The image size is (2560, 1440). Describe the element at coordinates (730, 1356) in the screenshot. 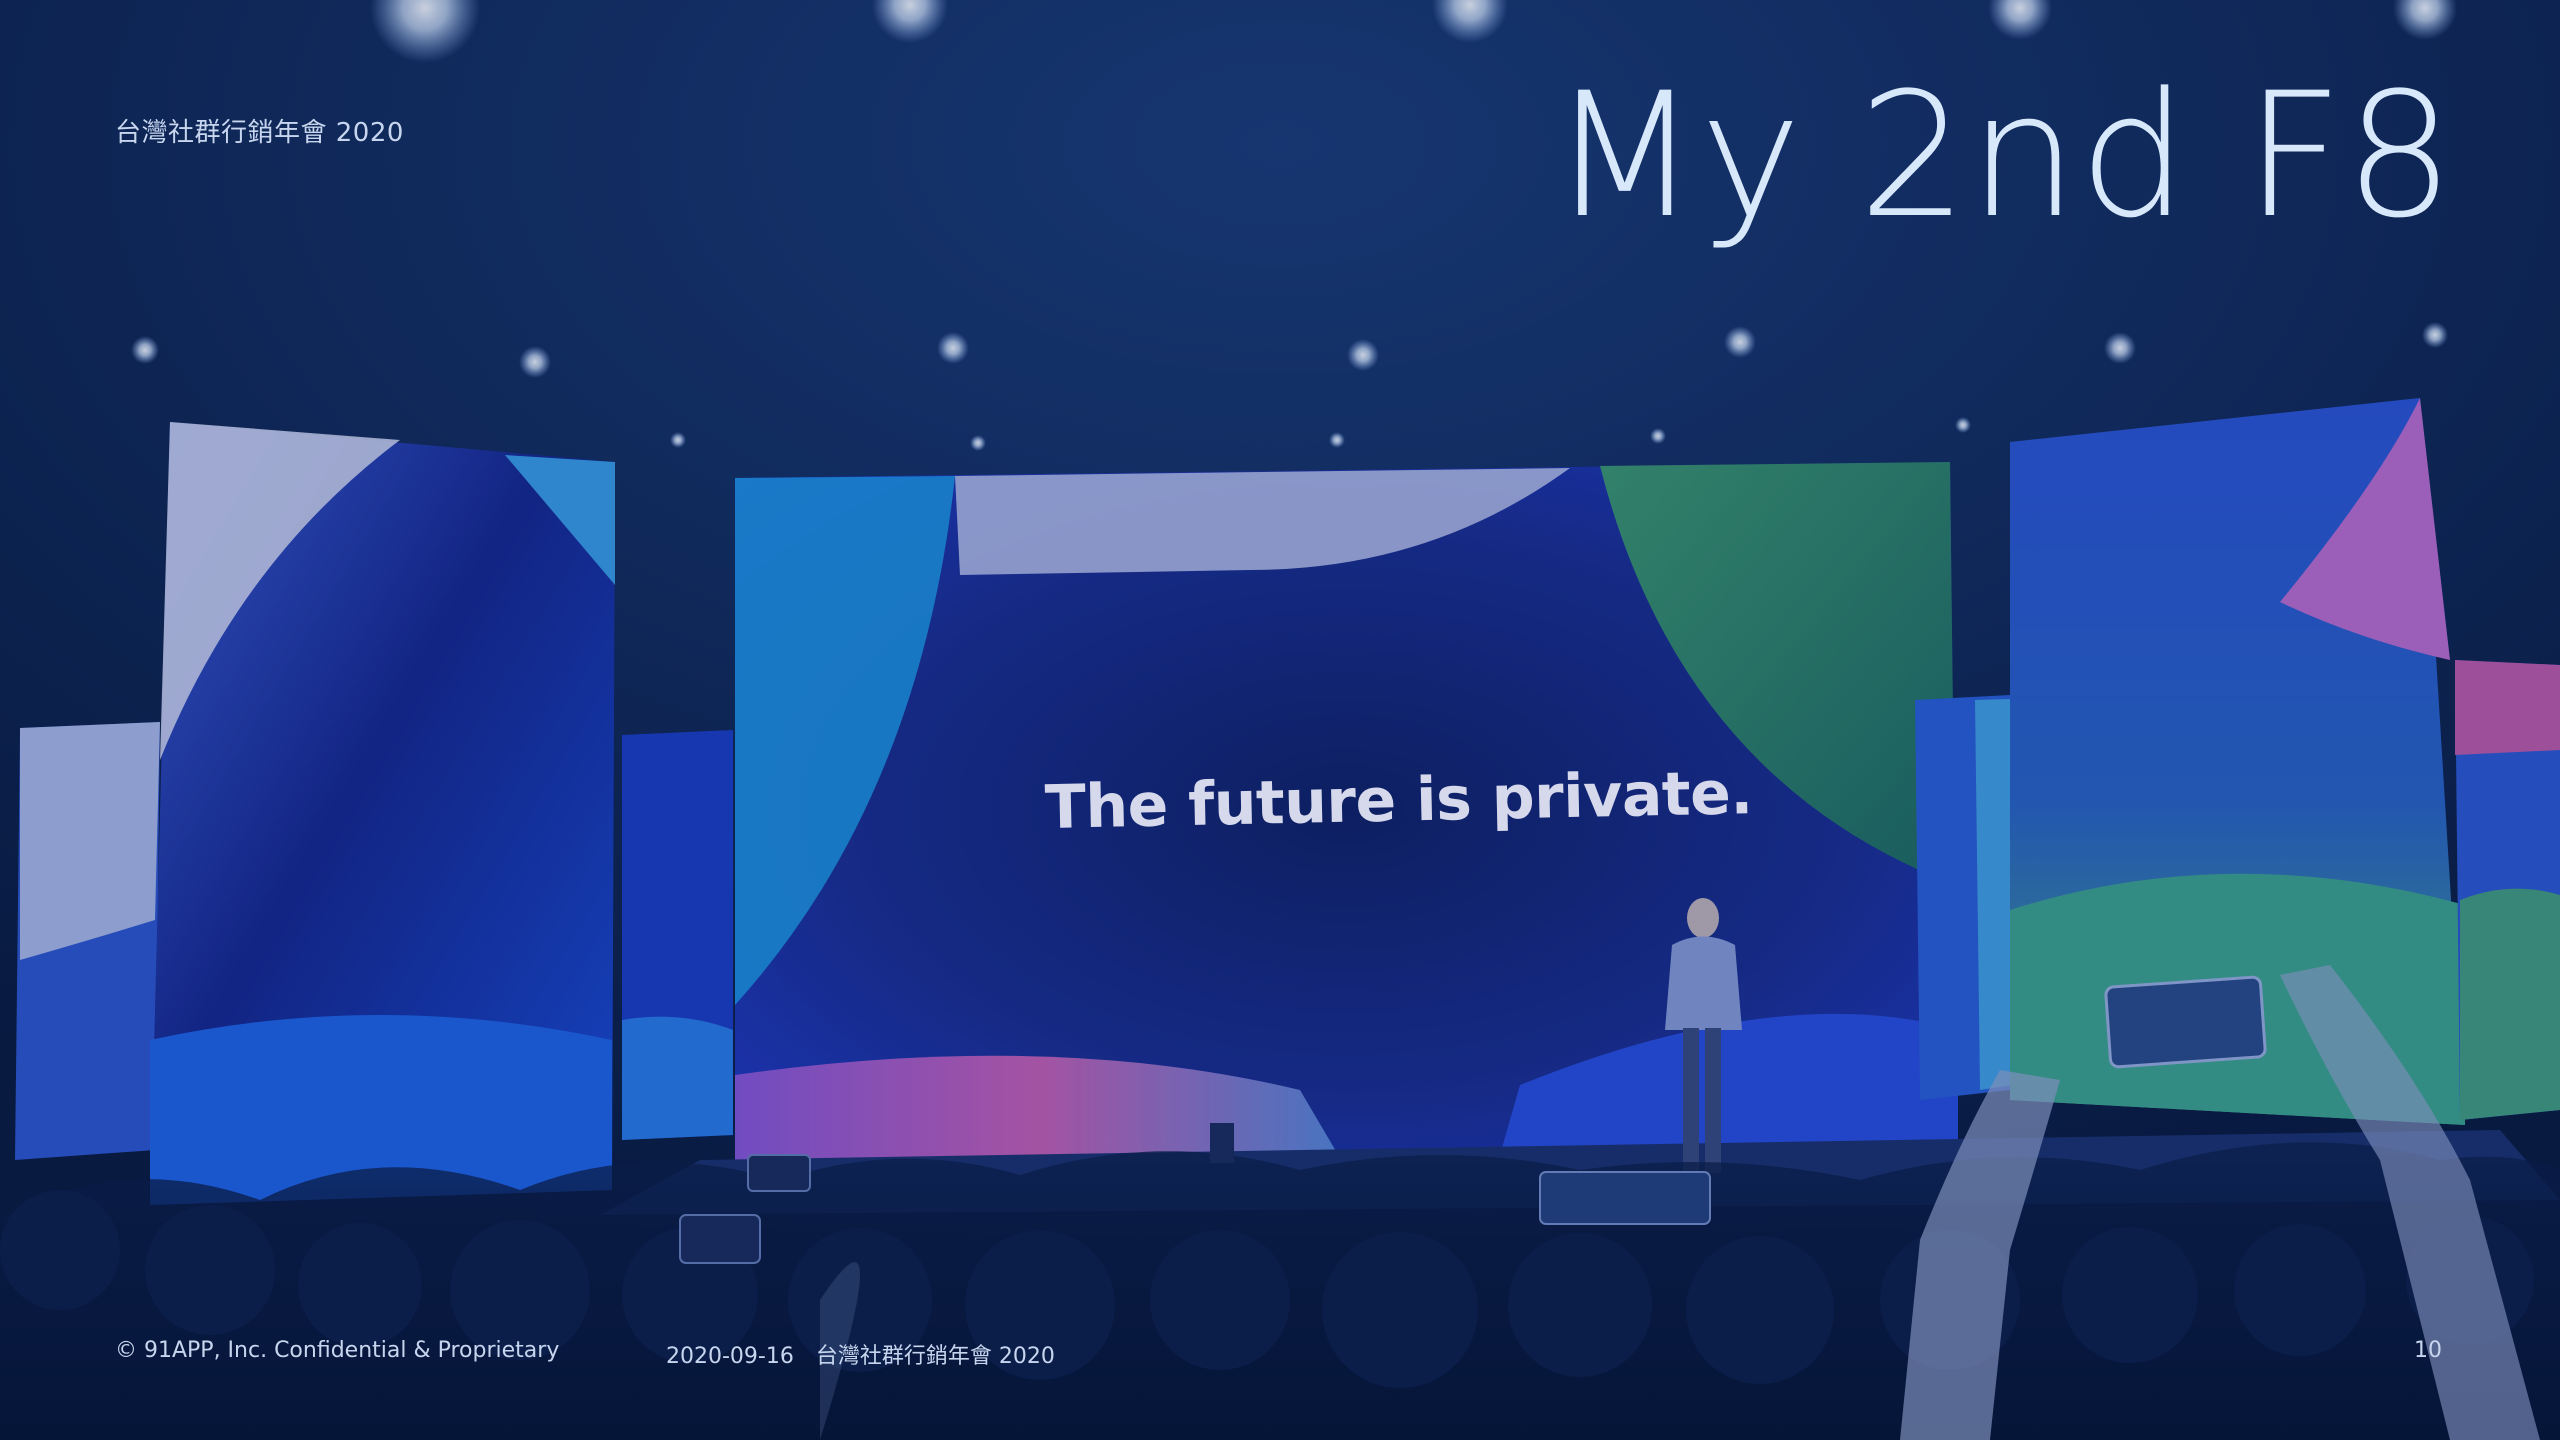

I see `footer-date: 2020-09-16` at that location.